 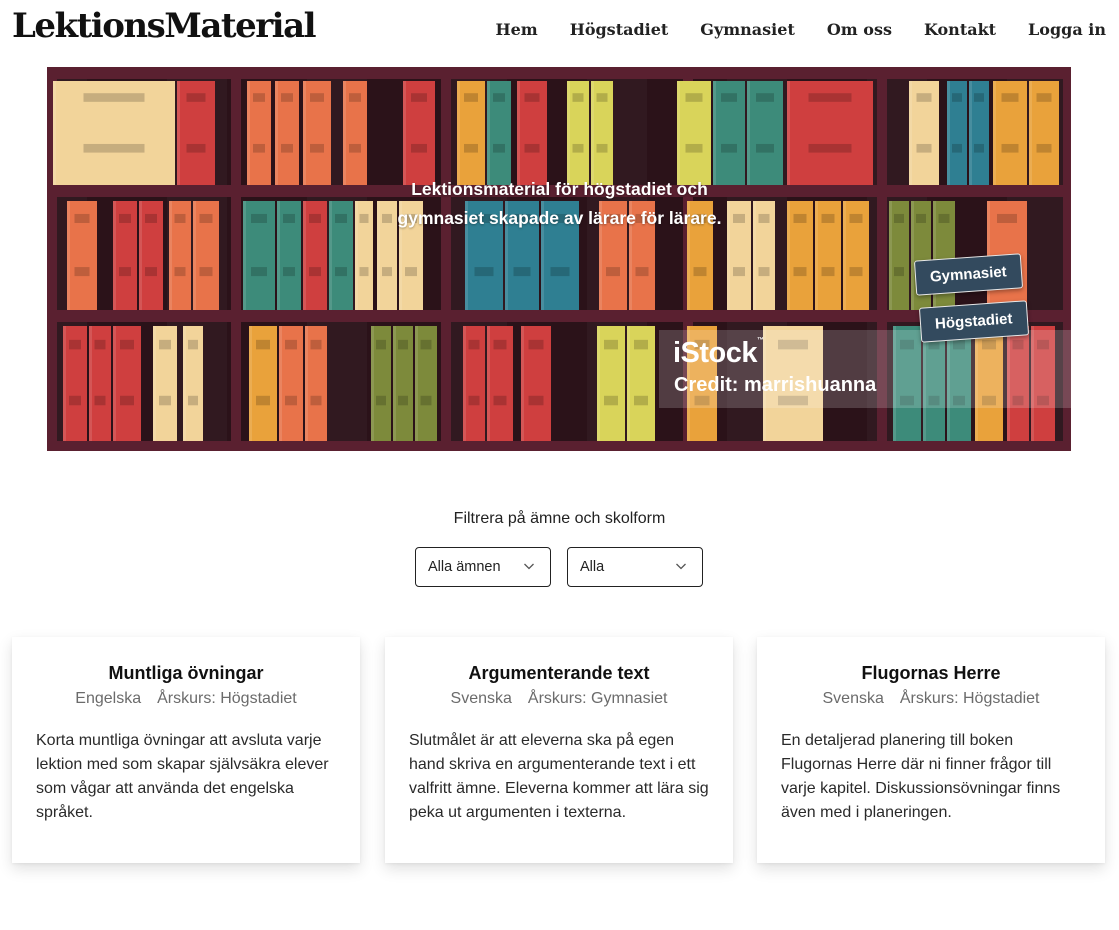 What do you see at coordinates (859, 29) in the screenshot?
I see `nav-link-om-oss: Om oss` at bounding box center [859, 29].